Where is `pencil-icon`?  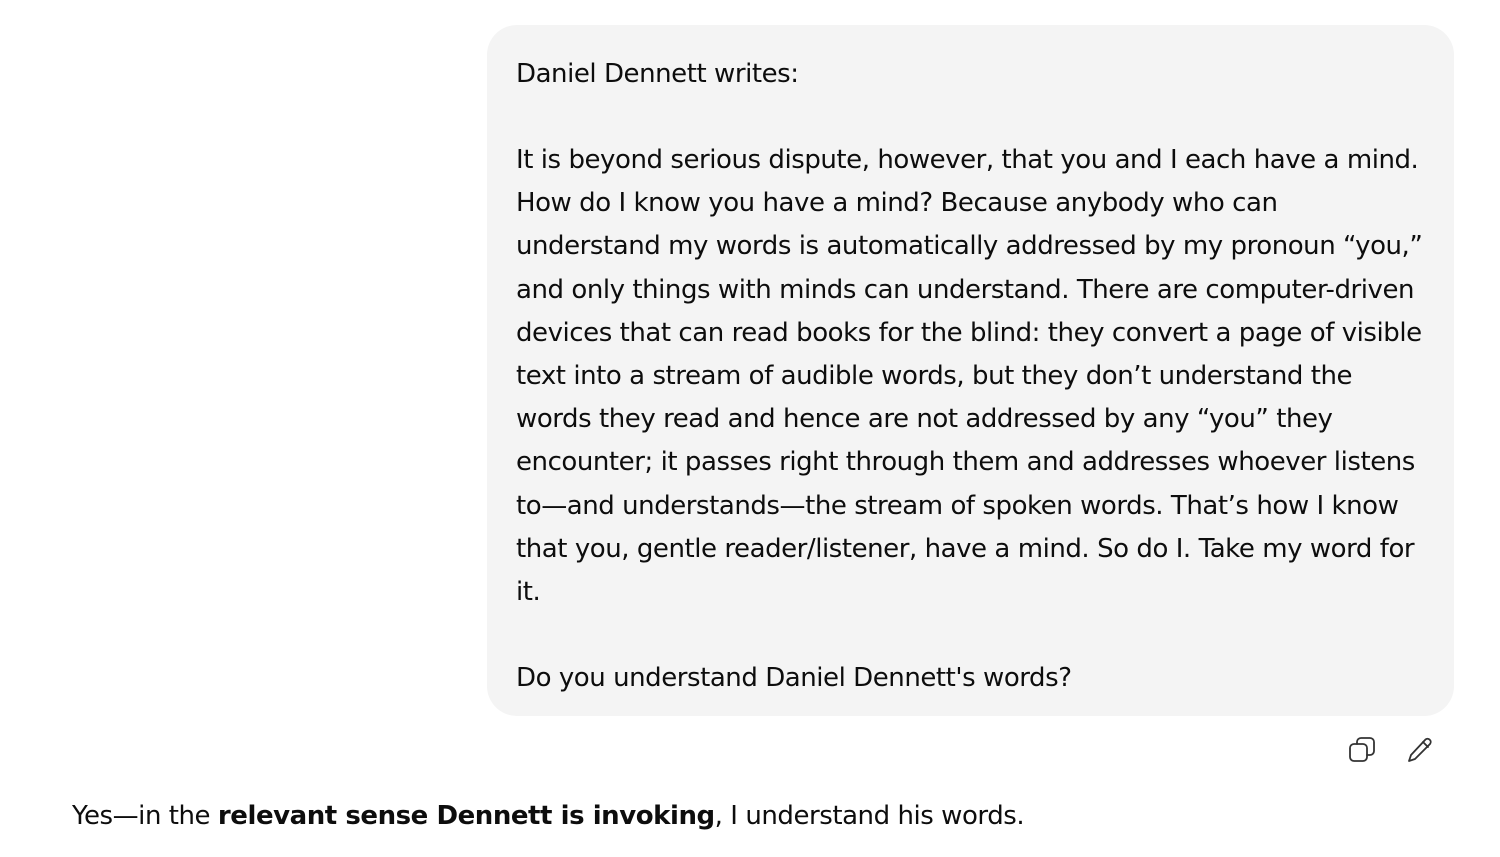 pencil-icon is located at coordinates (1420, 749).